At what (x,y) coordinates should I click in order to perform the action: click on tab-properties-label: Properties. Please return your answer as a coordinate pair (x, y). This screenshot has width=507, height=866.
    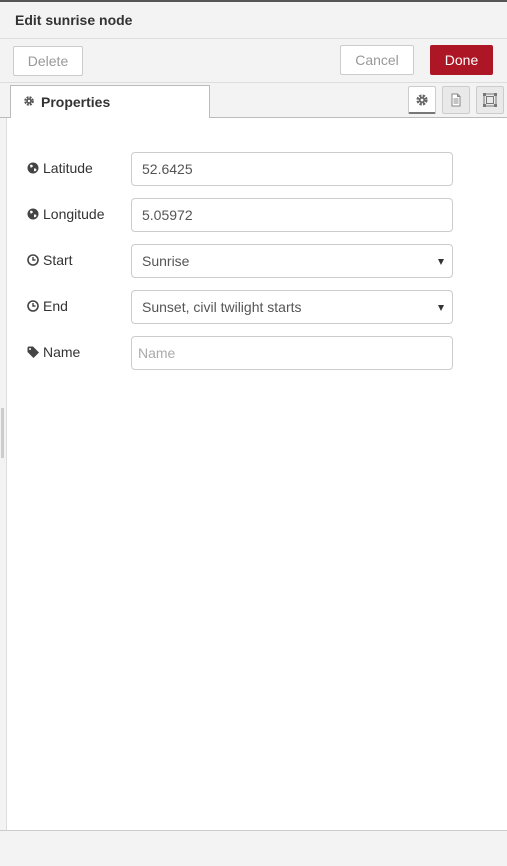
    Looking at the image, I should click on (76, 102).